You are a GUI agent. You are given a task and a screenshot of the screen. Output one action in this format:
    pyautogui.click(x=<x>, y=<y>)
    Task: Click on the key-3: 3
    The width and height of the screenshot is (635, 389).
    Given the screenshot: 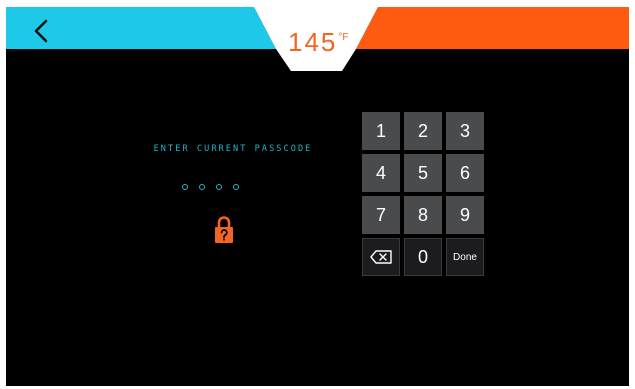 What is the action you would take?
    pyautogui.click(x=465, y=131)
    